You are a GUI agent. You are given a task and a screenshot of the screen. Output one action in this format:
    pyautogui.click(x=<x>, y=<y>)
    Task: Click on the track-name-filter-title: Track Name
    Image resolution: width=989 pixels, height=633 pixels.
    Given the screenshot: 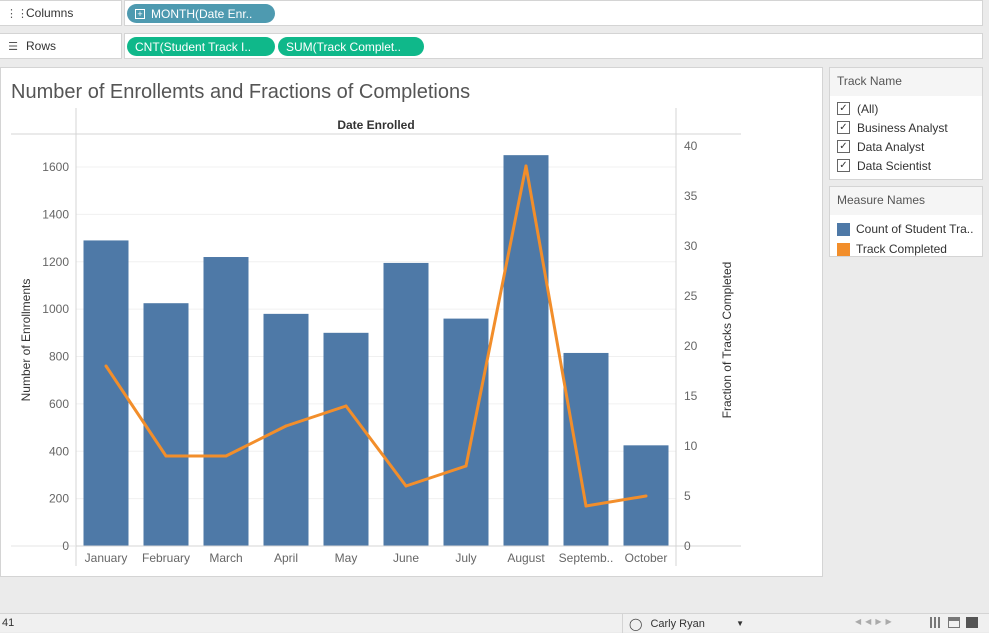 What is the action you would take?
    pyautogui.click(x=906, y=82)
    